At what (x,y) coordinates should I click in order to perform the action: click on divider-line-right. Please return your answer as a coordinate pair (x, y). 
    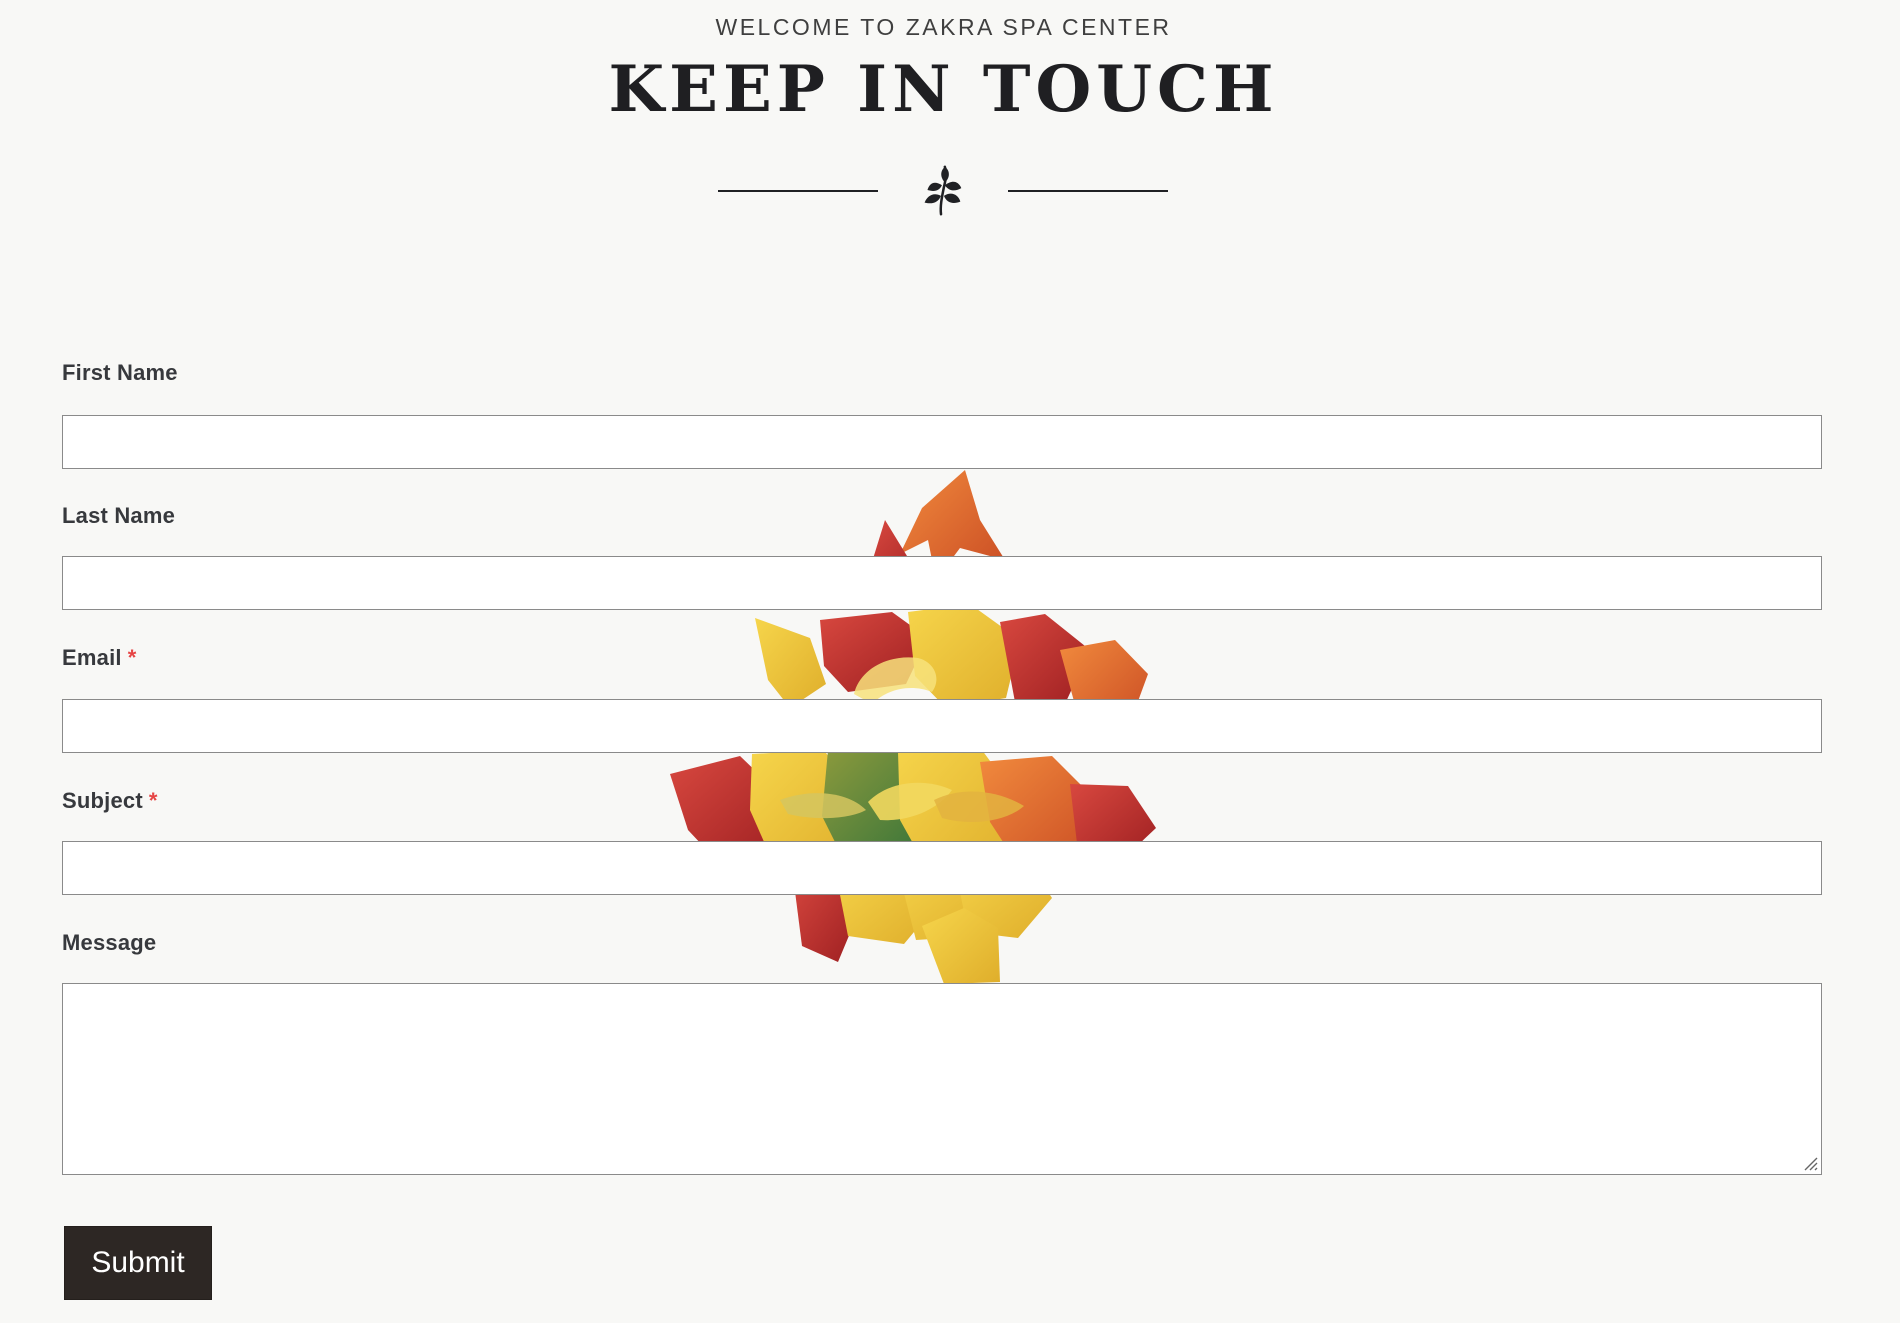
    Looking at the image, I should click on (1088, 191).